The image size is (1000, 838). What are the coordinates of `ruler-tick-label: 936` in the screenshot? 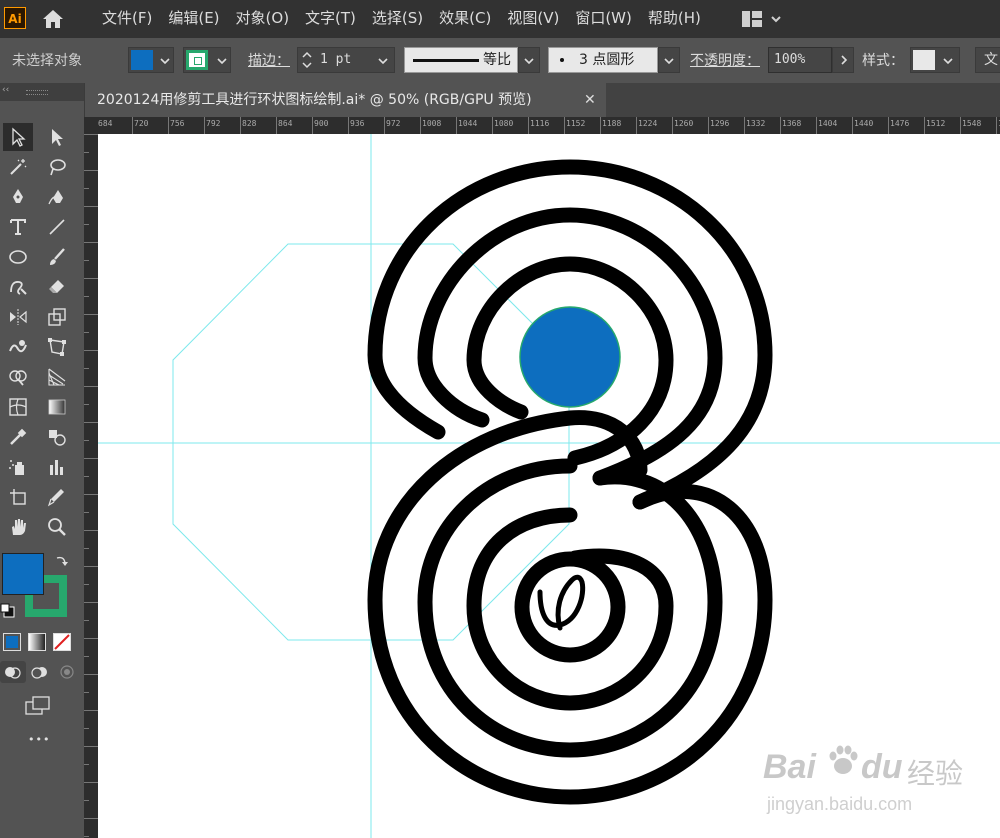 It's located at (357, 123).